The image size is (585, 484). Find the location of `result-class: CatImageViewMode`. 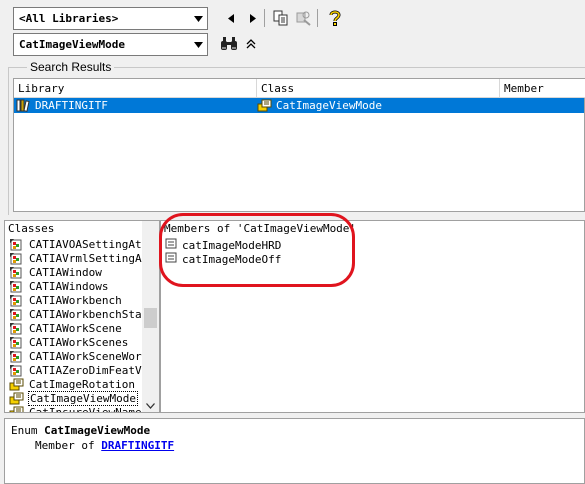

result-class: CatImageViewMode is located at coordinates (329, 105).